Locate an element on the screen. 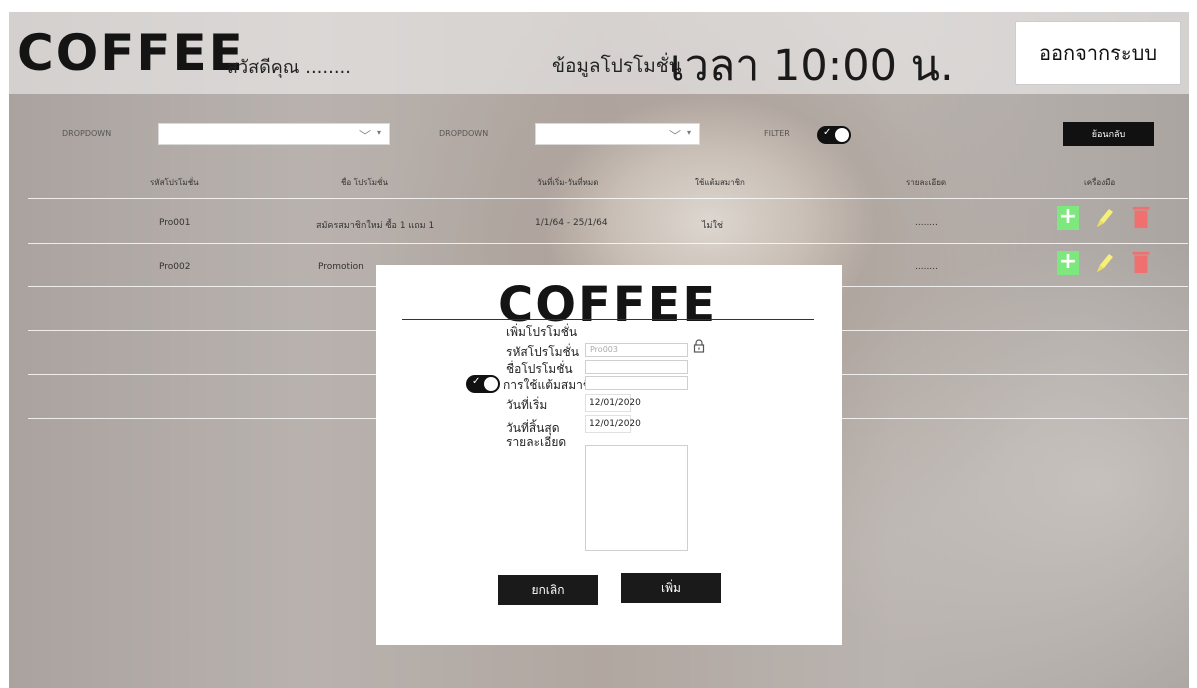 Image resolution: width=1197 pixels, height=688 pixels. dropdown-2-label: DROPDOWN is located at coordinates (464, 133).